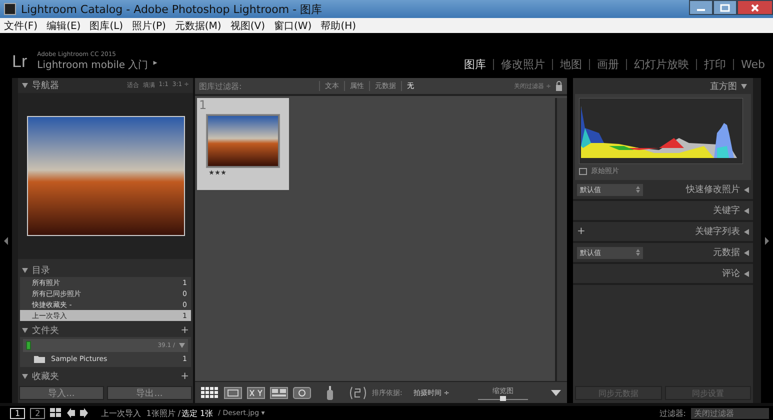  I want to click on cell-index: 1, so click(203, 105).